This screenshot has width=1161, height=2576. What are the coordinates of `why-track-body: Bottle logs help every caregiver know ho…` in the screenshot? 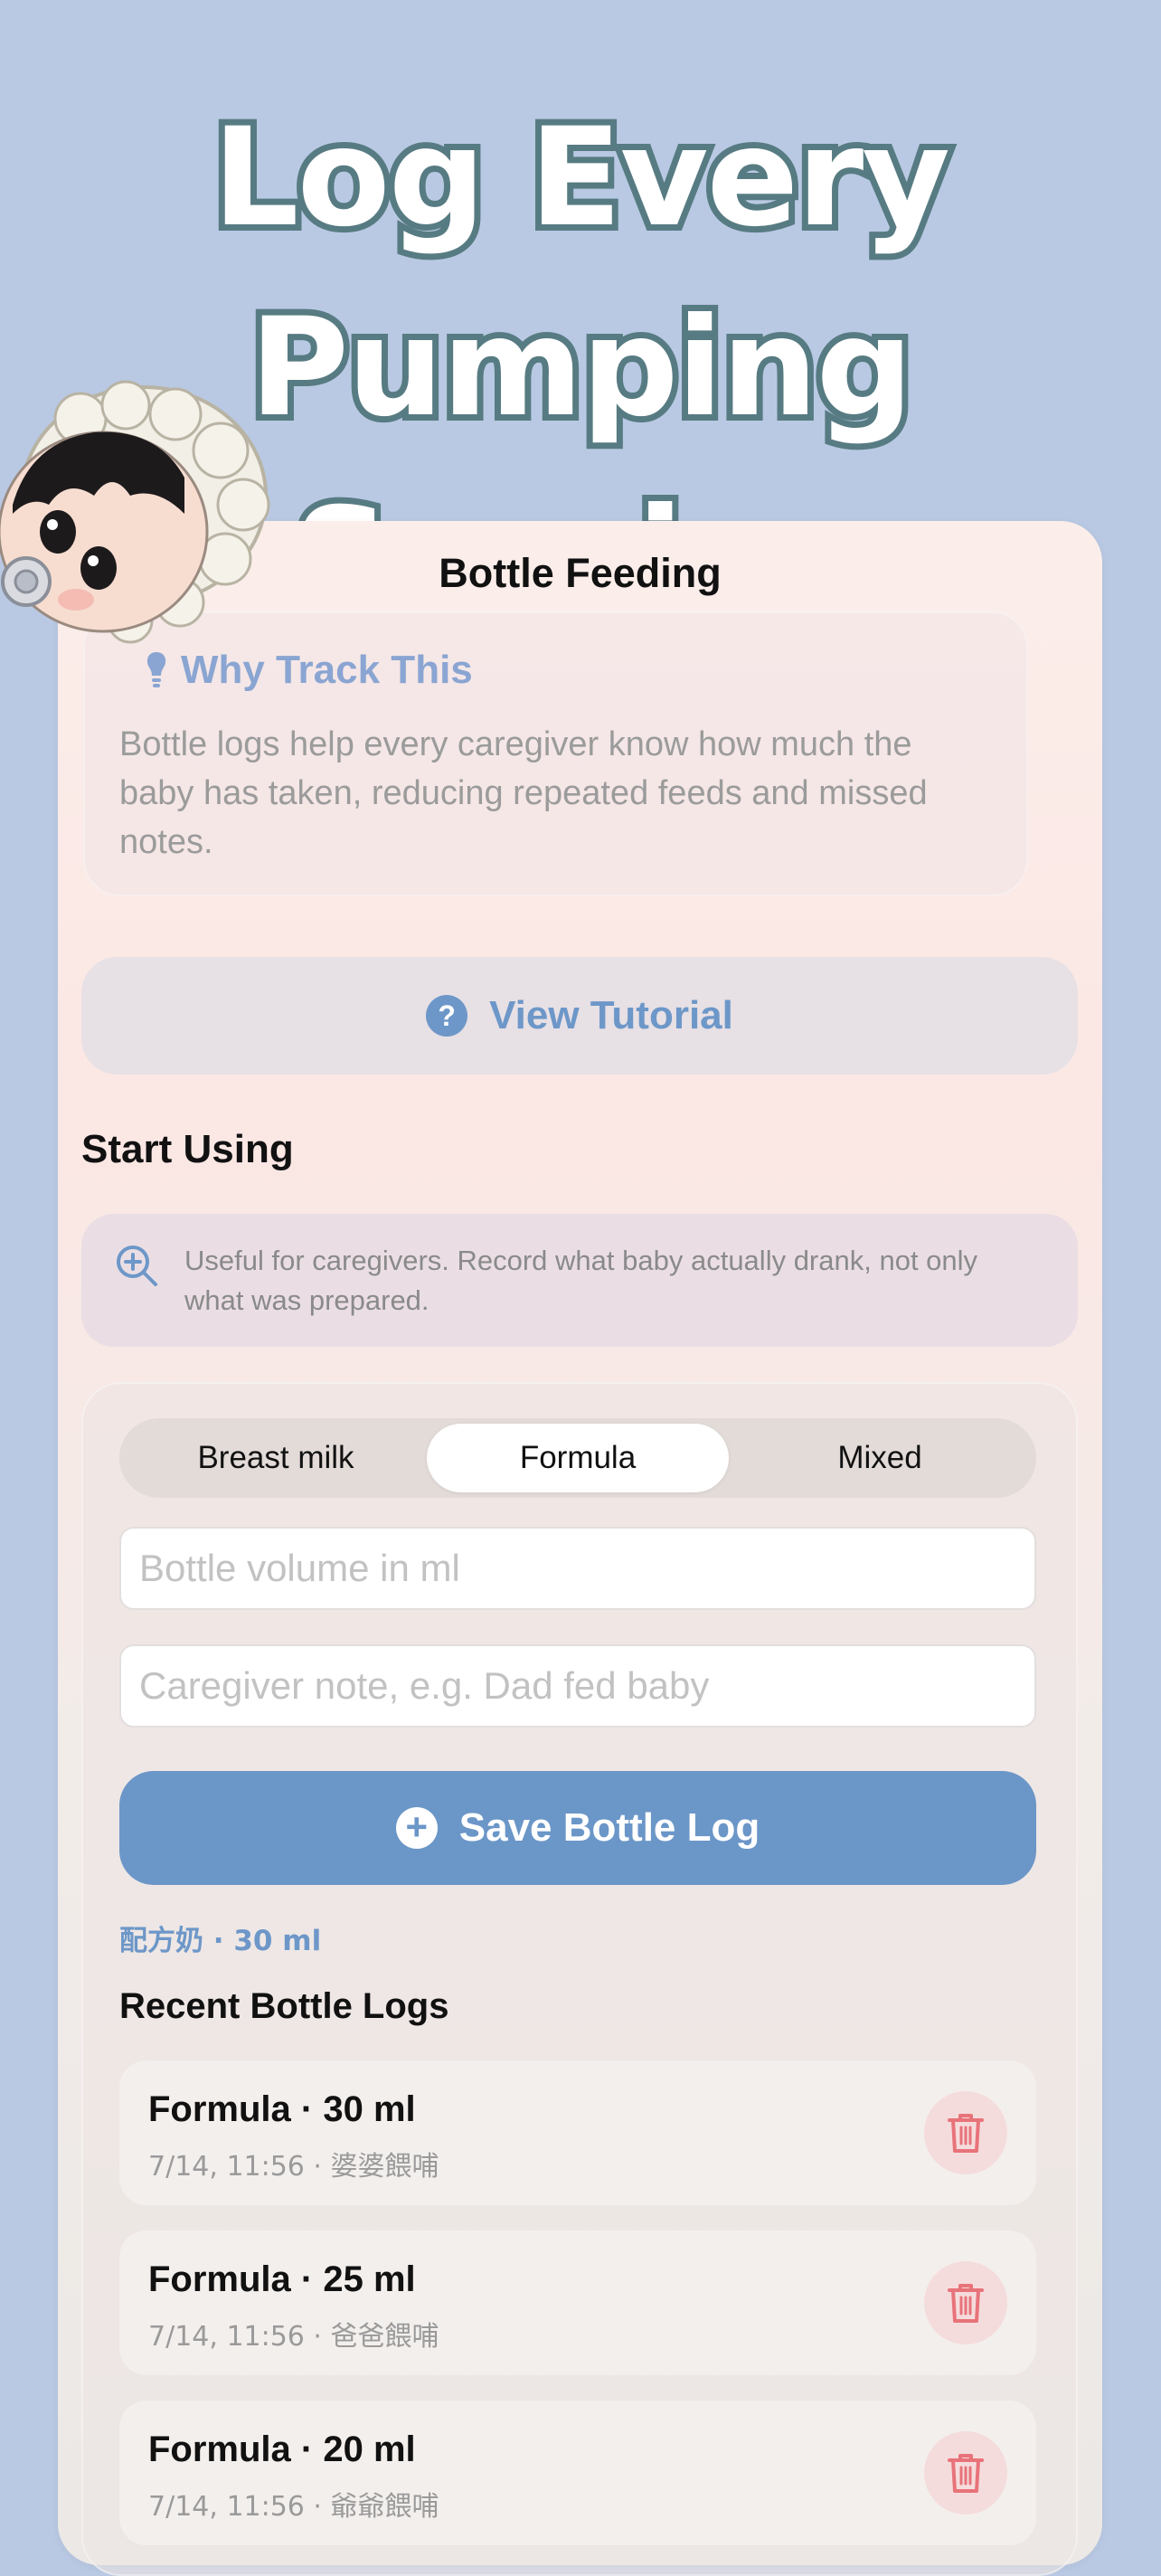 It's located at (523, 793).